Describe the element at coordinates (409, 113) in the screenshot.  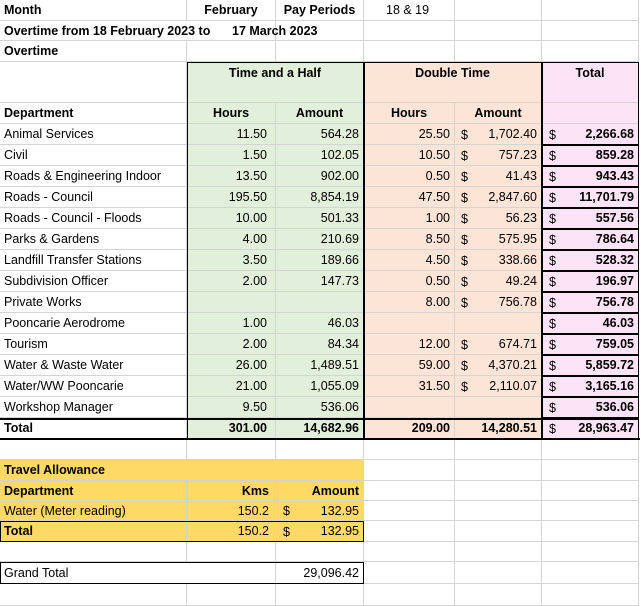
I see `dt-hours-header: Hours` at that location.